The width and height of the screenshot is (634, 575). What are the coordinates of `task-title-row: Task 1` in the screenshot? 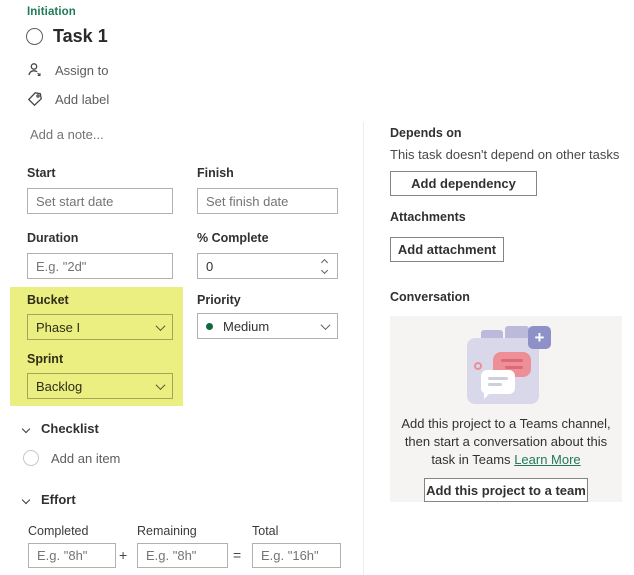 It's located at (67, 36).